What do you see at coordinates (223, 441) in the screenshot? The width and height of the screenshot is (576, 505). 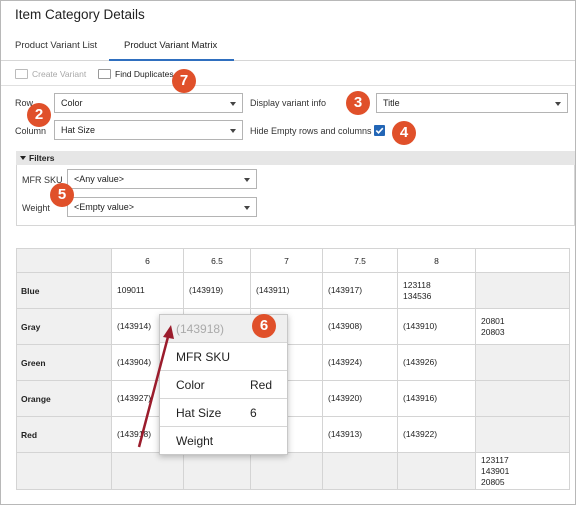 I see `popup-row-weight: Weight` at bounding box center [223, 441].